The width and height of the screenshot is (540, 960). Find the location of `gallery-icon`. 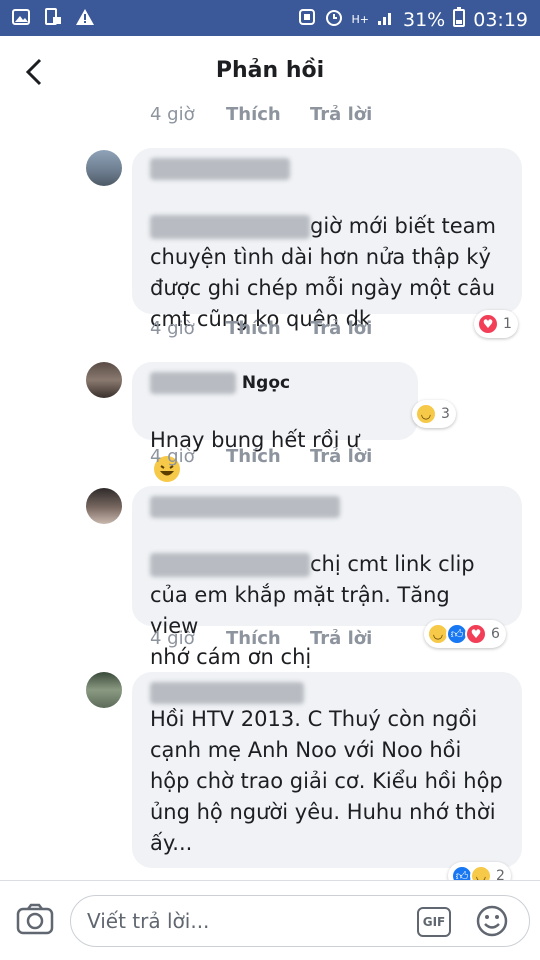

gallery-icon is located at coordinates (21, 17).